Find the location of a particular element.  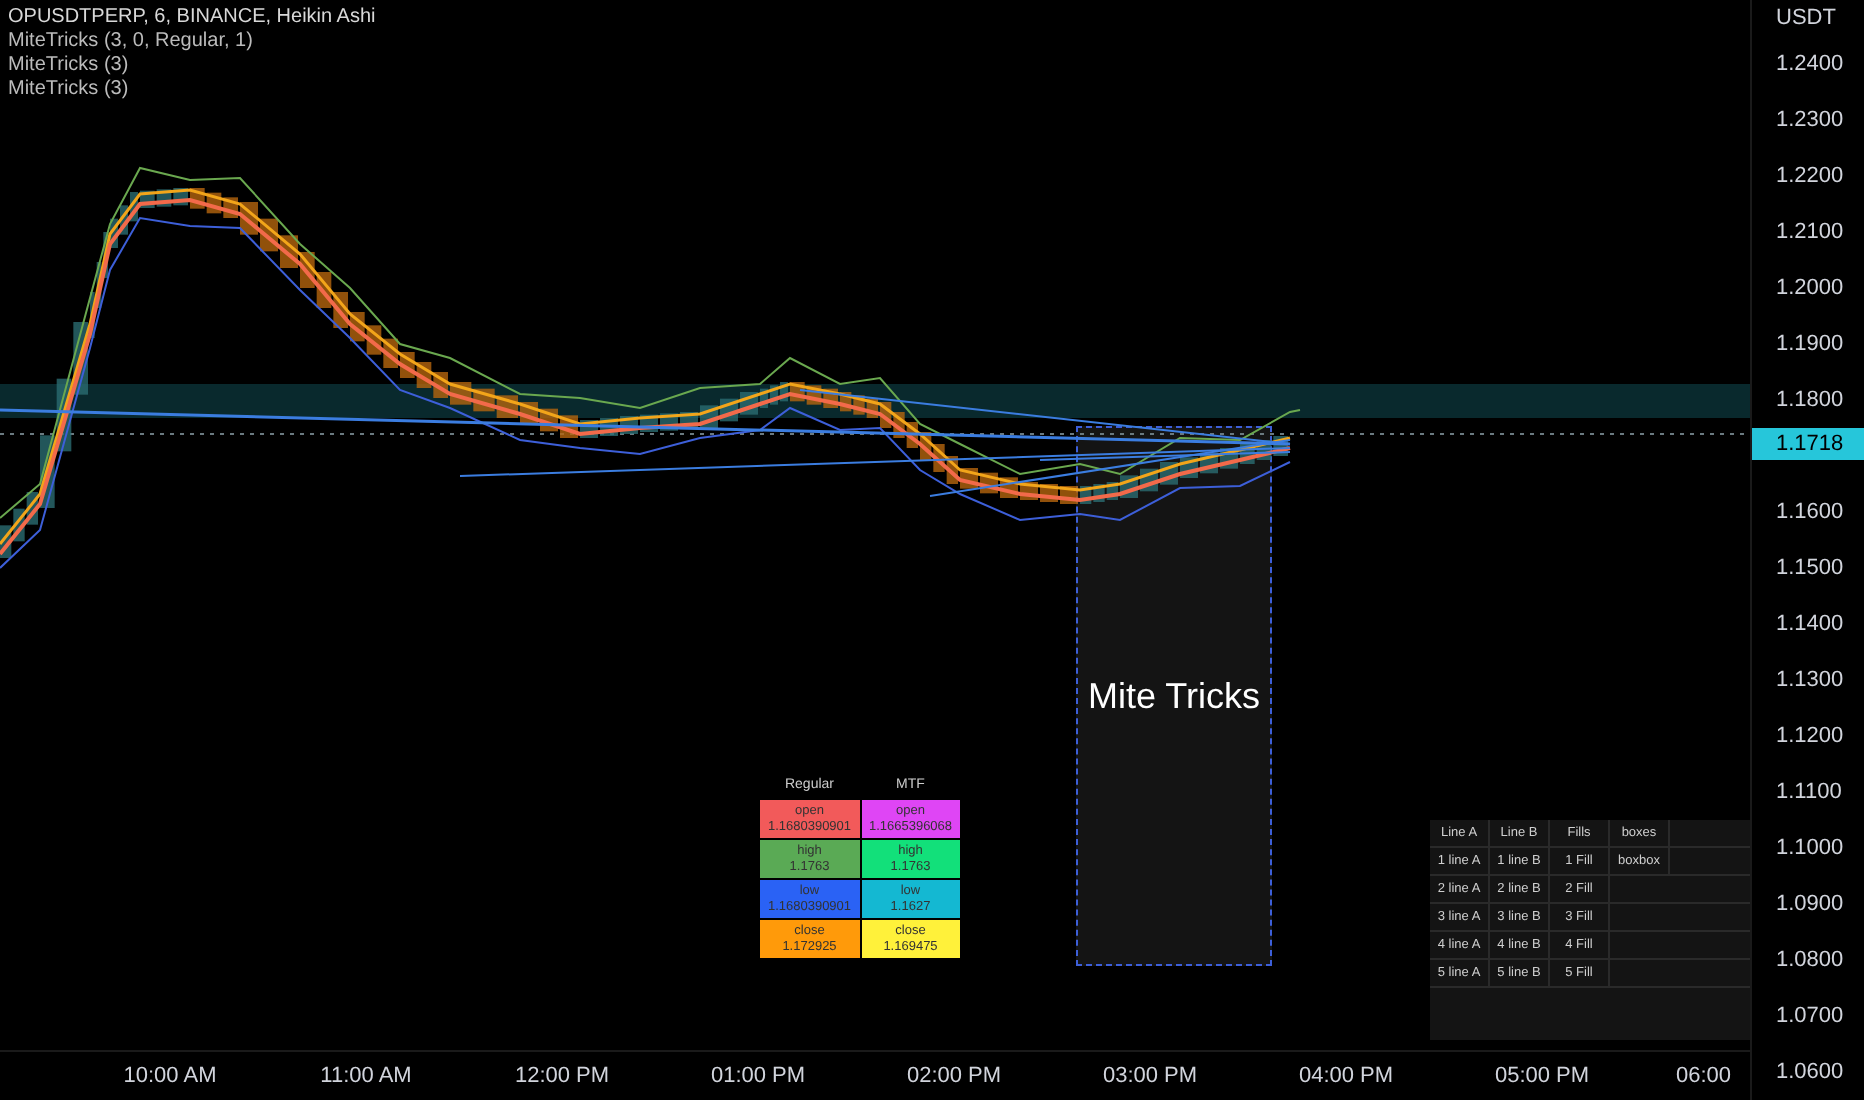

price-label: 1.0600 is located at coordinates (1810, 1072).